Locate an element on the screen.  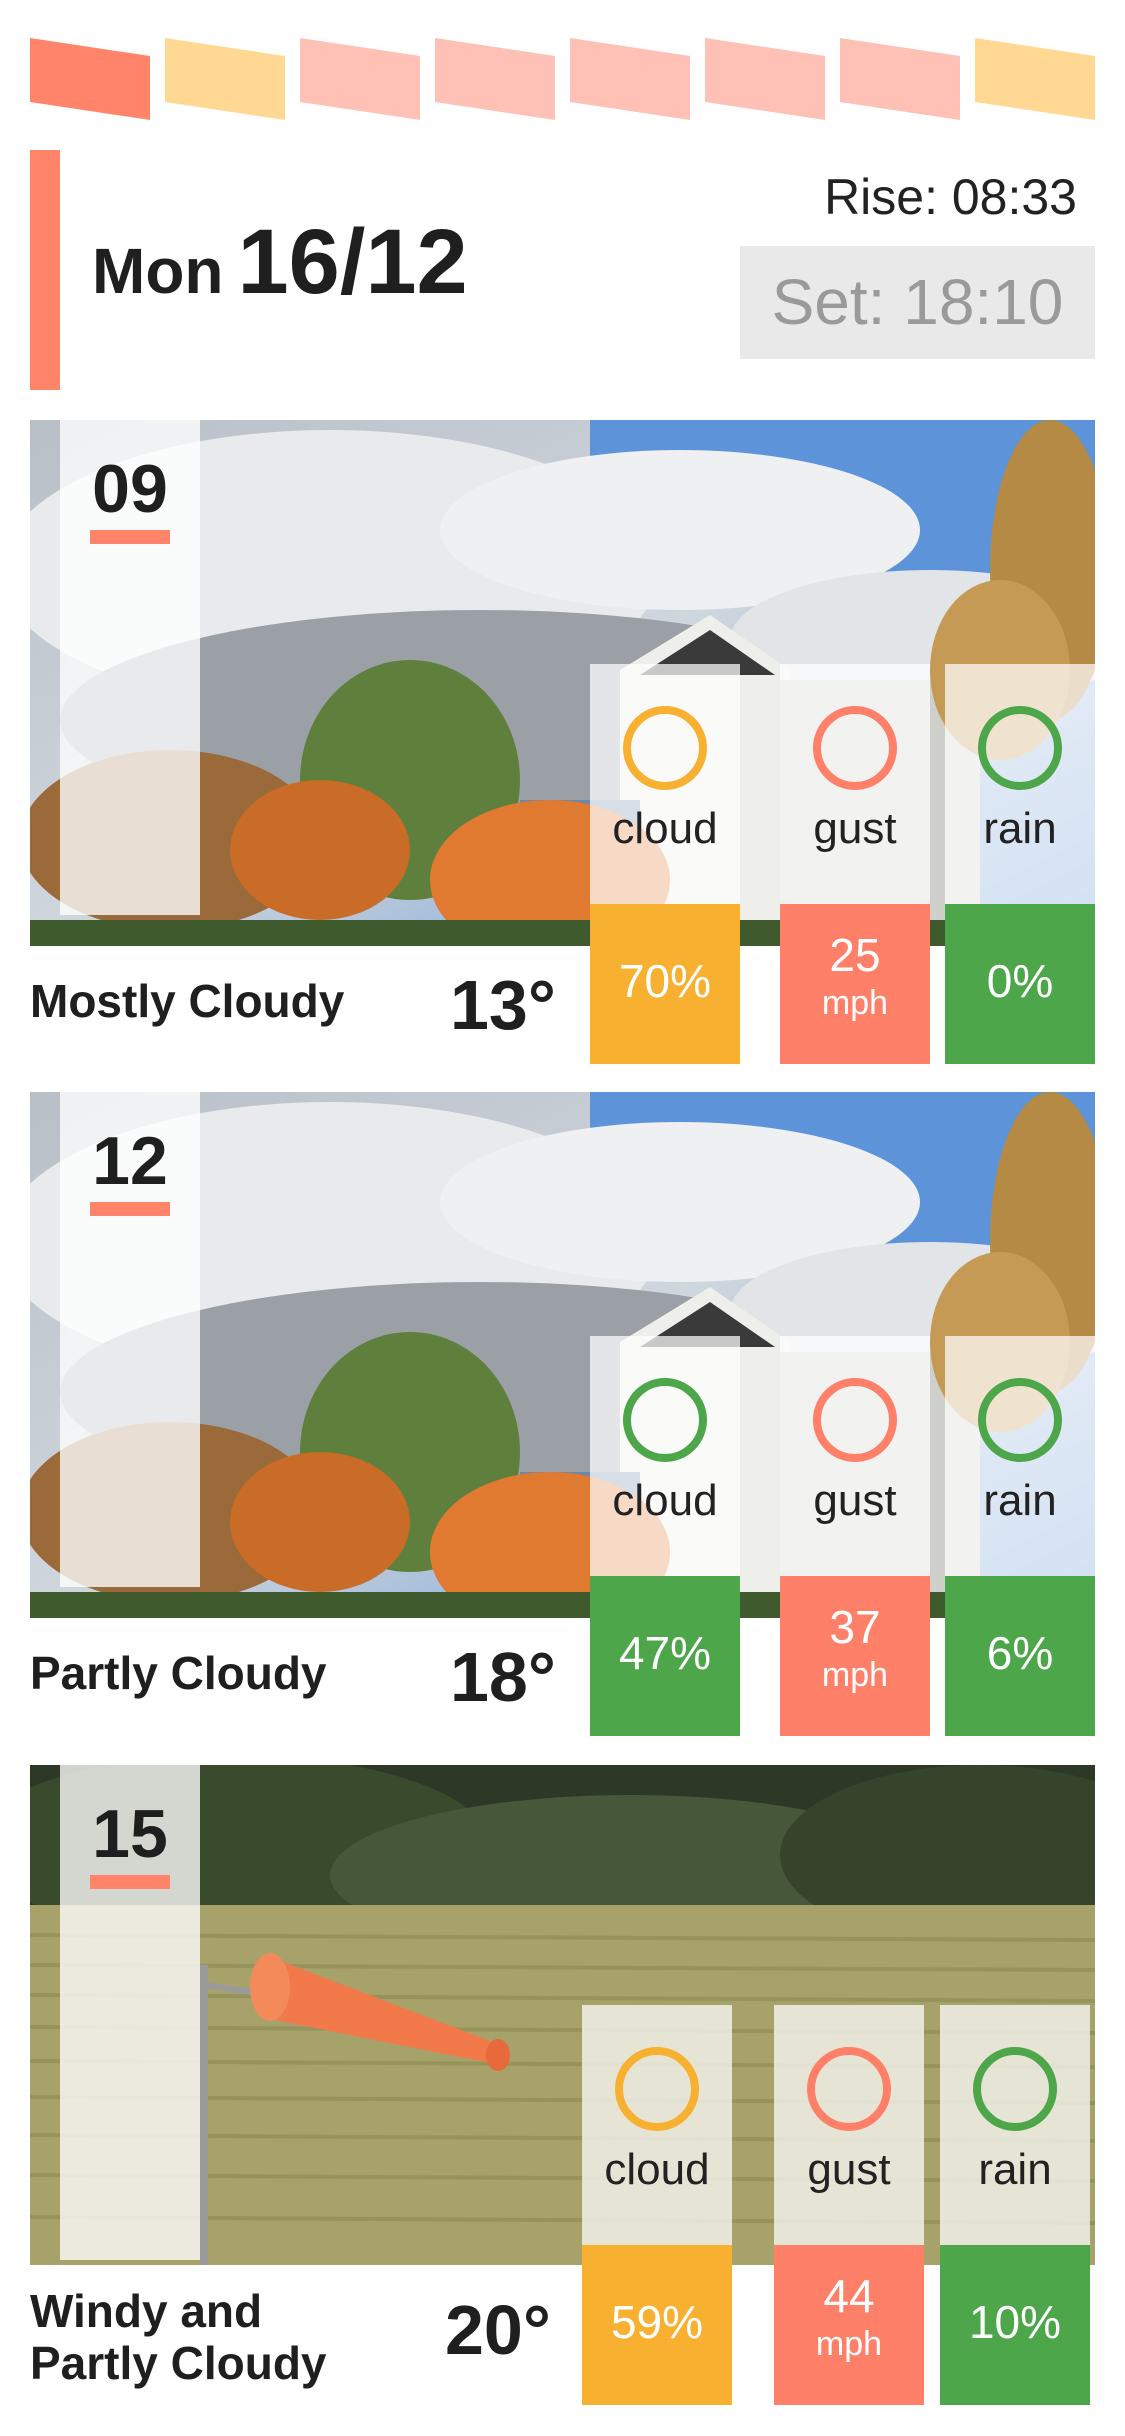
date-number: 16/12 is located at coordinates (352, 262).